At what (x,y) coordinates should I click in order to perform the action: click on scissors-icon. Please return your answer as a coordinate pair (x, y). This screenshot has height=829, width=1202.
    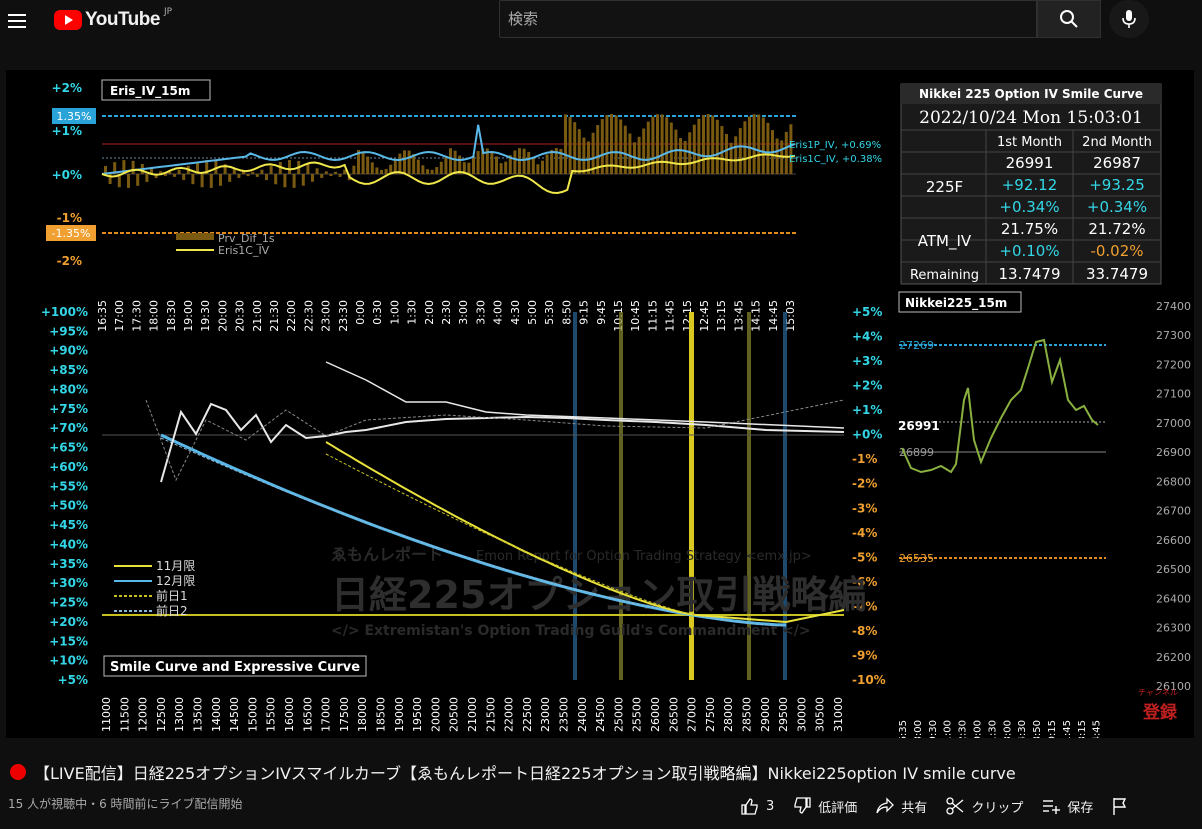
    Looking at the image, I should click on (955, 806).